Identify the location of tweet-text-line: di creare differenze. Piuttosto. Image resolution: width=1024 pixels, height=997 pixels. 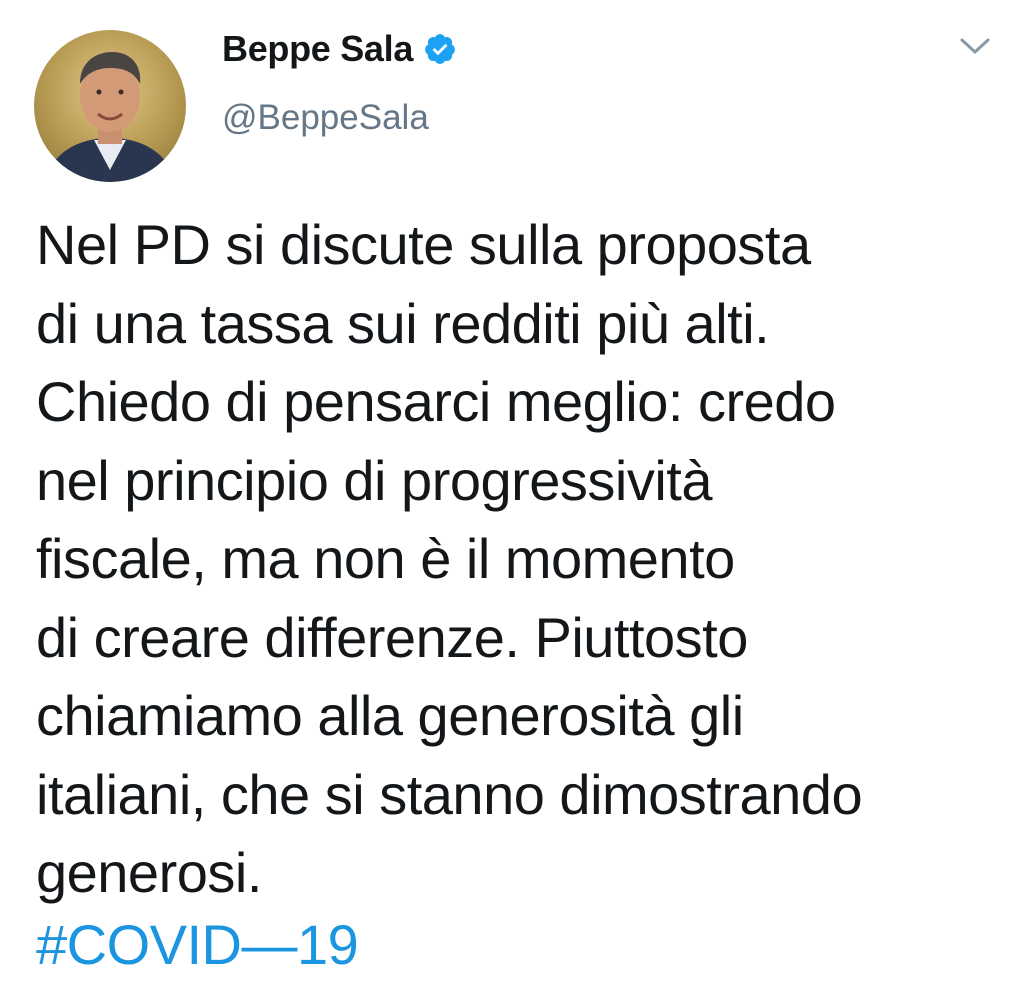
(392, 637).